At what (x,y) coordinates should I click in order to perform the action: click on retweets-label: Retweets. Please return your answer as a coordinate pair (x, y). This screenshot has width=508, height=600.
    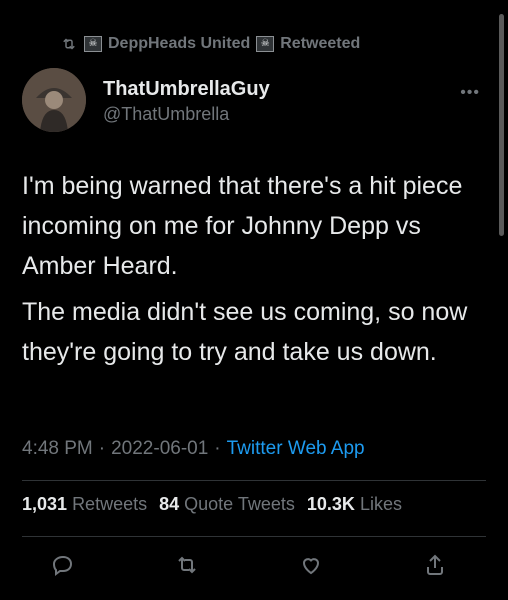
    Looking at the image, I should click on (110, 504).